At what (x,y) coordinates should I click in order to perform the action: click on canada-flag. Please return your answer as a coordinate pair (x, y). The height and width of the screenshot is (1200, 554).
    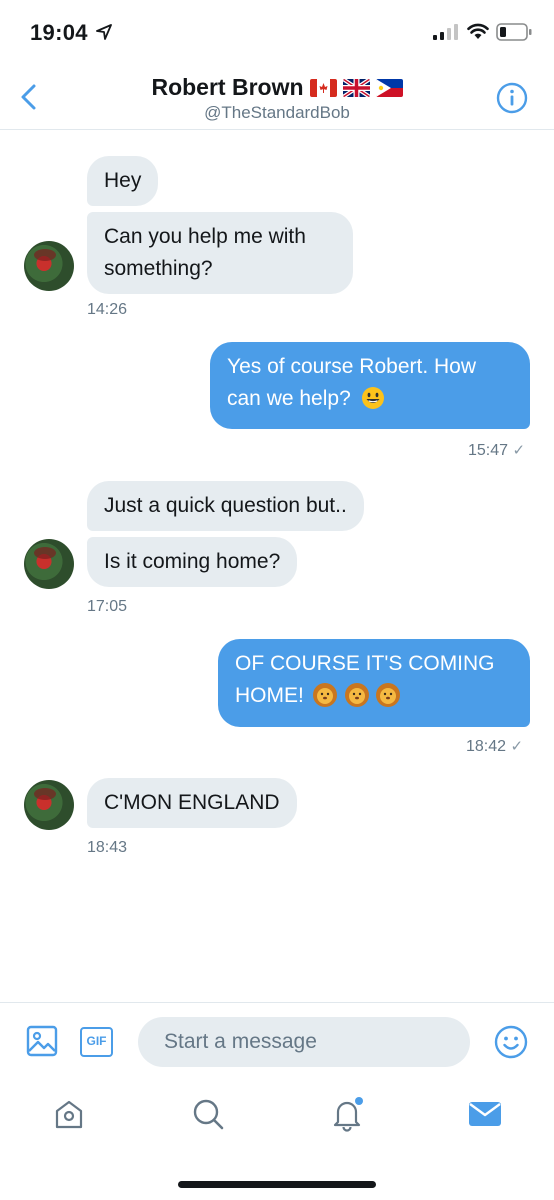
    Looking at the image, I should click on (323, 87).